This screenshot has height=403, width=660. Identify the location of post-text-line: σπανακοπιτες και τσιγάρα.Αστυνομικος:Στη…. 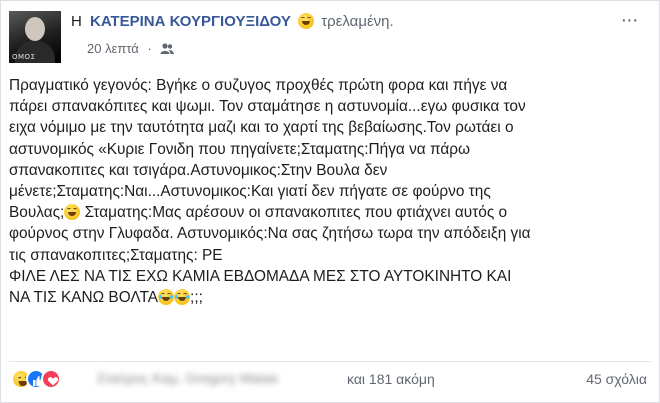
(198, 170).